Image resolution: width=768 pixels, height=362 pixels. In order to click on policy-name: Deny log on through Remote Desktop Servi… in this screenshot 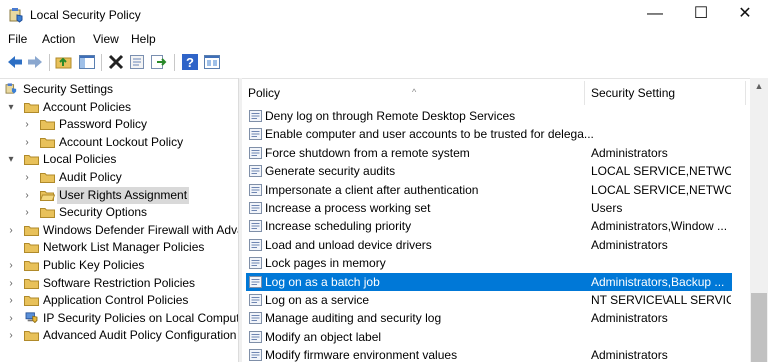, I will do `click(390, 116)`.